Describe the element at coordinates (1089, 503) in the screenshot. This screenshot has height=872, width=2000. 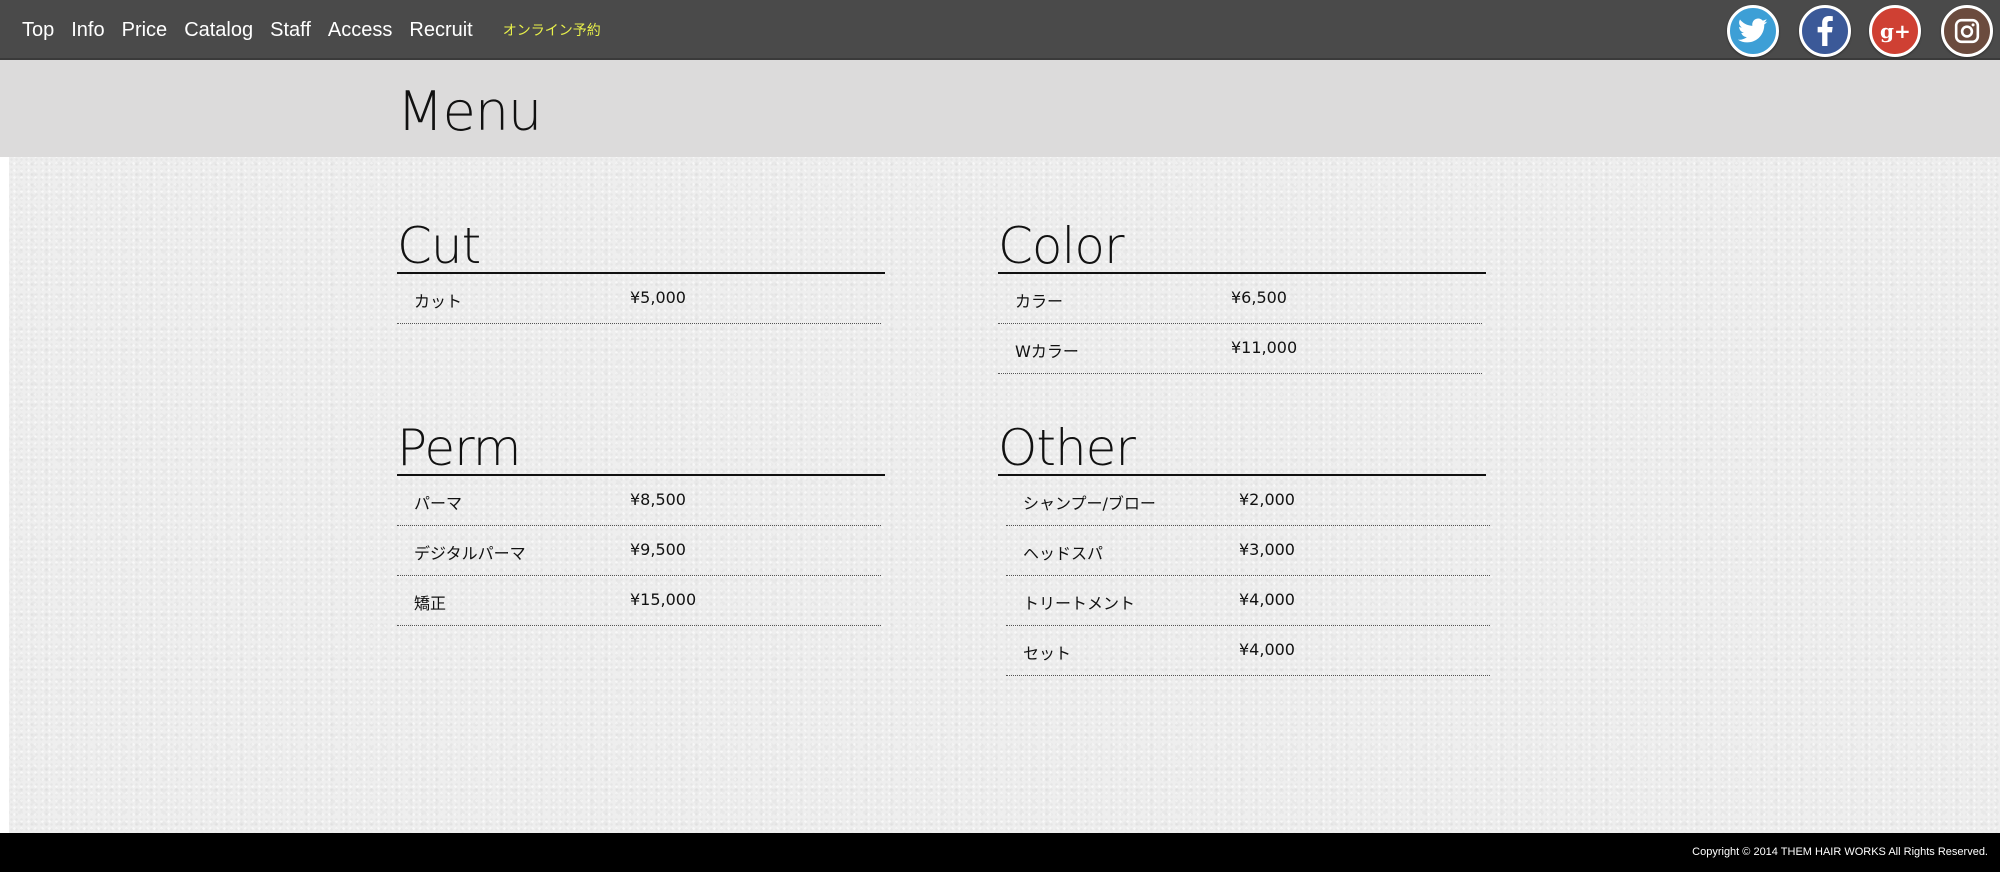
I see `item-name: シャンプー/ブロー` at that location.